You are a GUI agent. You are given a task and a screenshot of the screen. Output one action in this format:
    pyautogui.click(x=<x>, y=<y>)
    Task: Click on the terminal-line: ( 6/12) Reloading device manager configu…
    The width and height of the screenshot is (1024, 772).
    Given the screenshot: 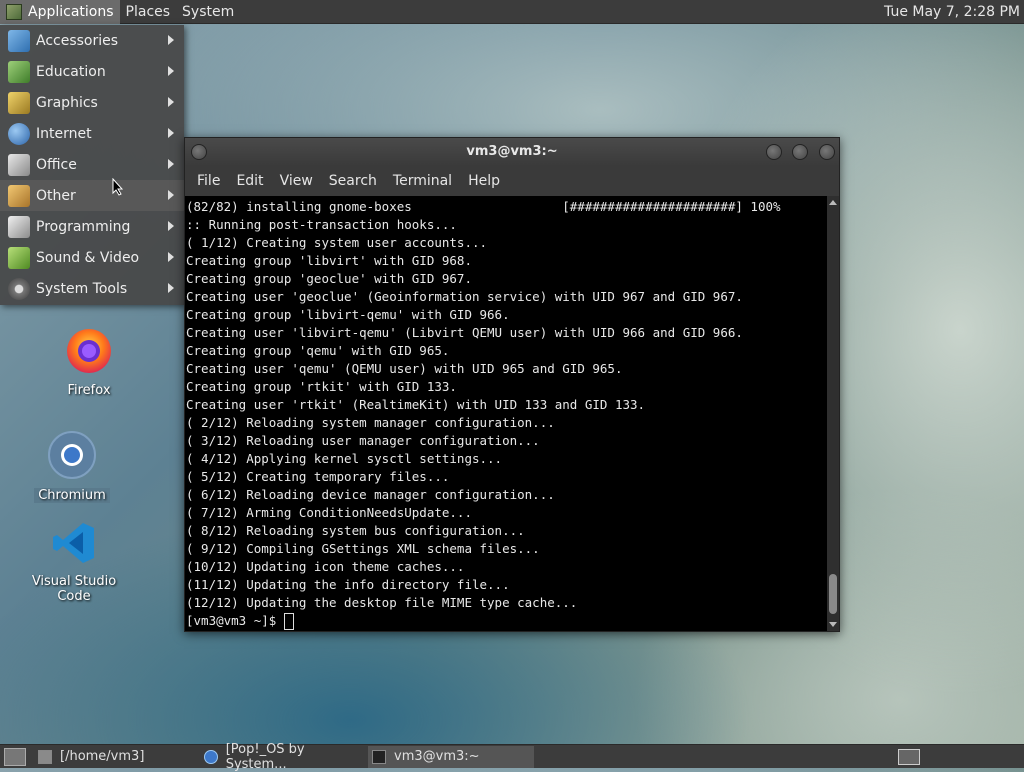 What is the action you would take?
    pyautogui.click(x=370, y=494)
    